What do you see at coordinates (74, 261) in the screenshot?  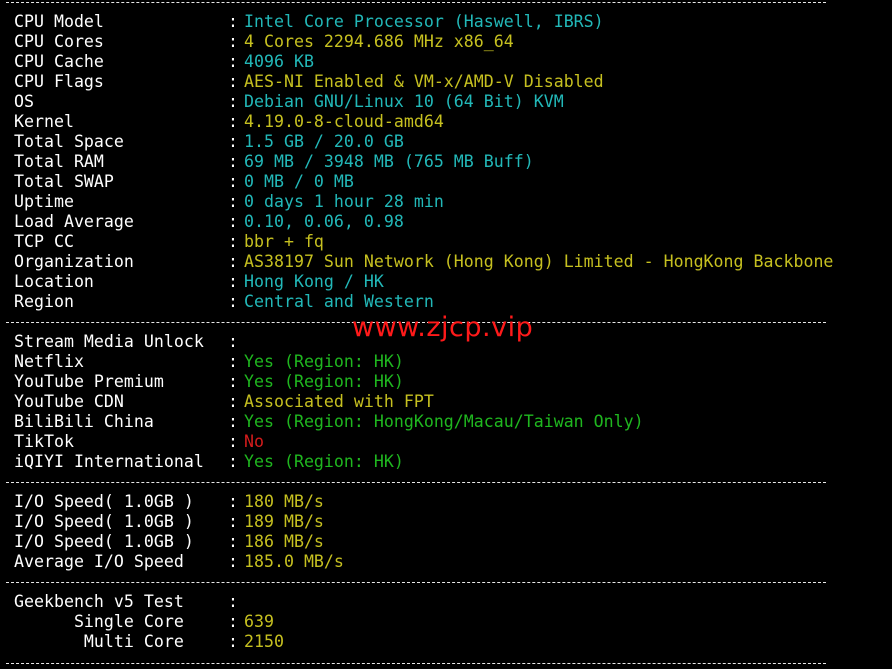 I see `row-label: Organization` at bounding box center [74, 261].